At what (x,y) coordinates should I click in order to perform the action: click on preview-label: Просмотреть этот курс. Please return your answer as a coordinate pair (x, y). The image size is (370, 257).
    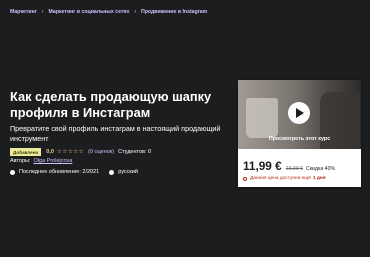
    Looking at the image, I should click on (299, 139).